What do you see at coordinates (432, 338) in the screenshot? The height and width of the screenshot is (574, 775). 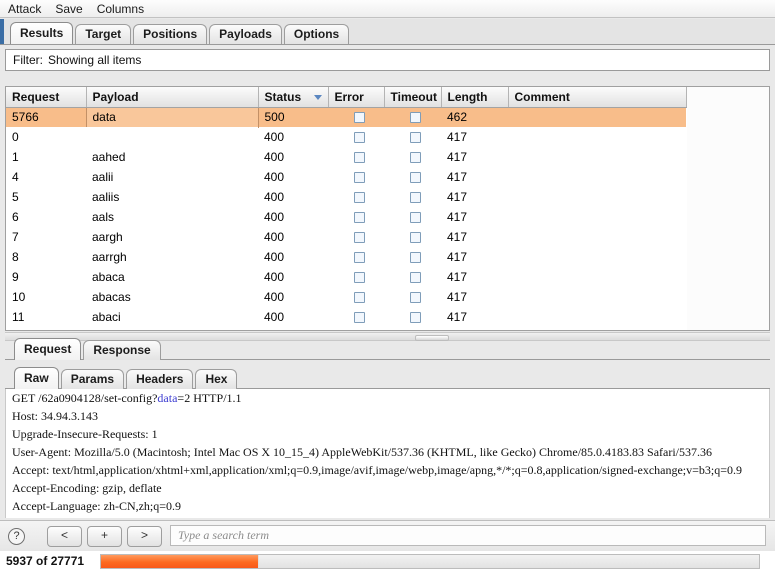 I see `splitter-grip-handle` at bounding box center [432, 338].